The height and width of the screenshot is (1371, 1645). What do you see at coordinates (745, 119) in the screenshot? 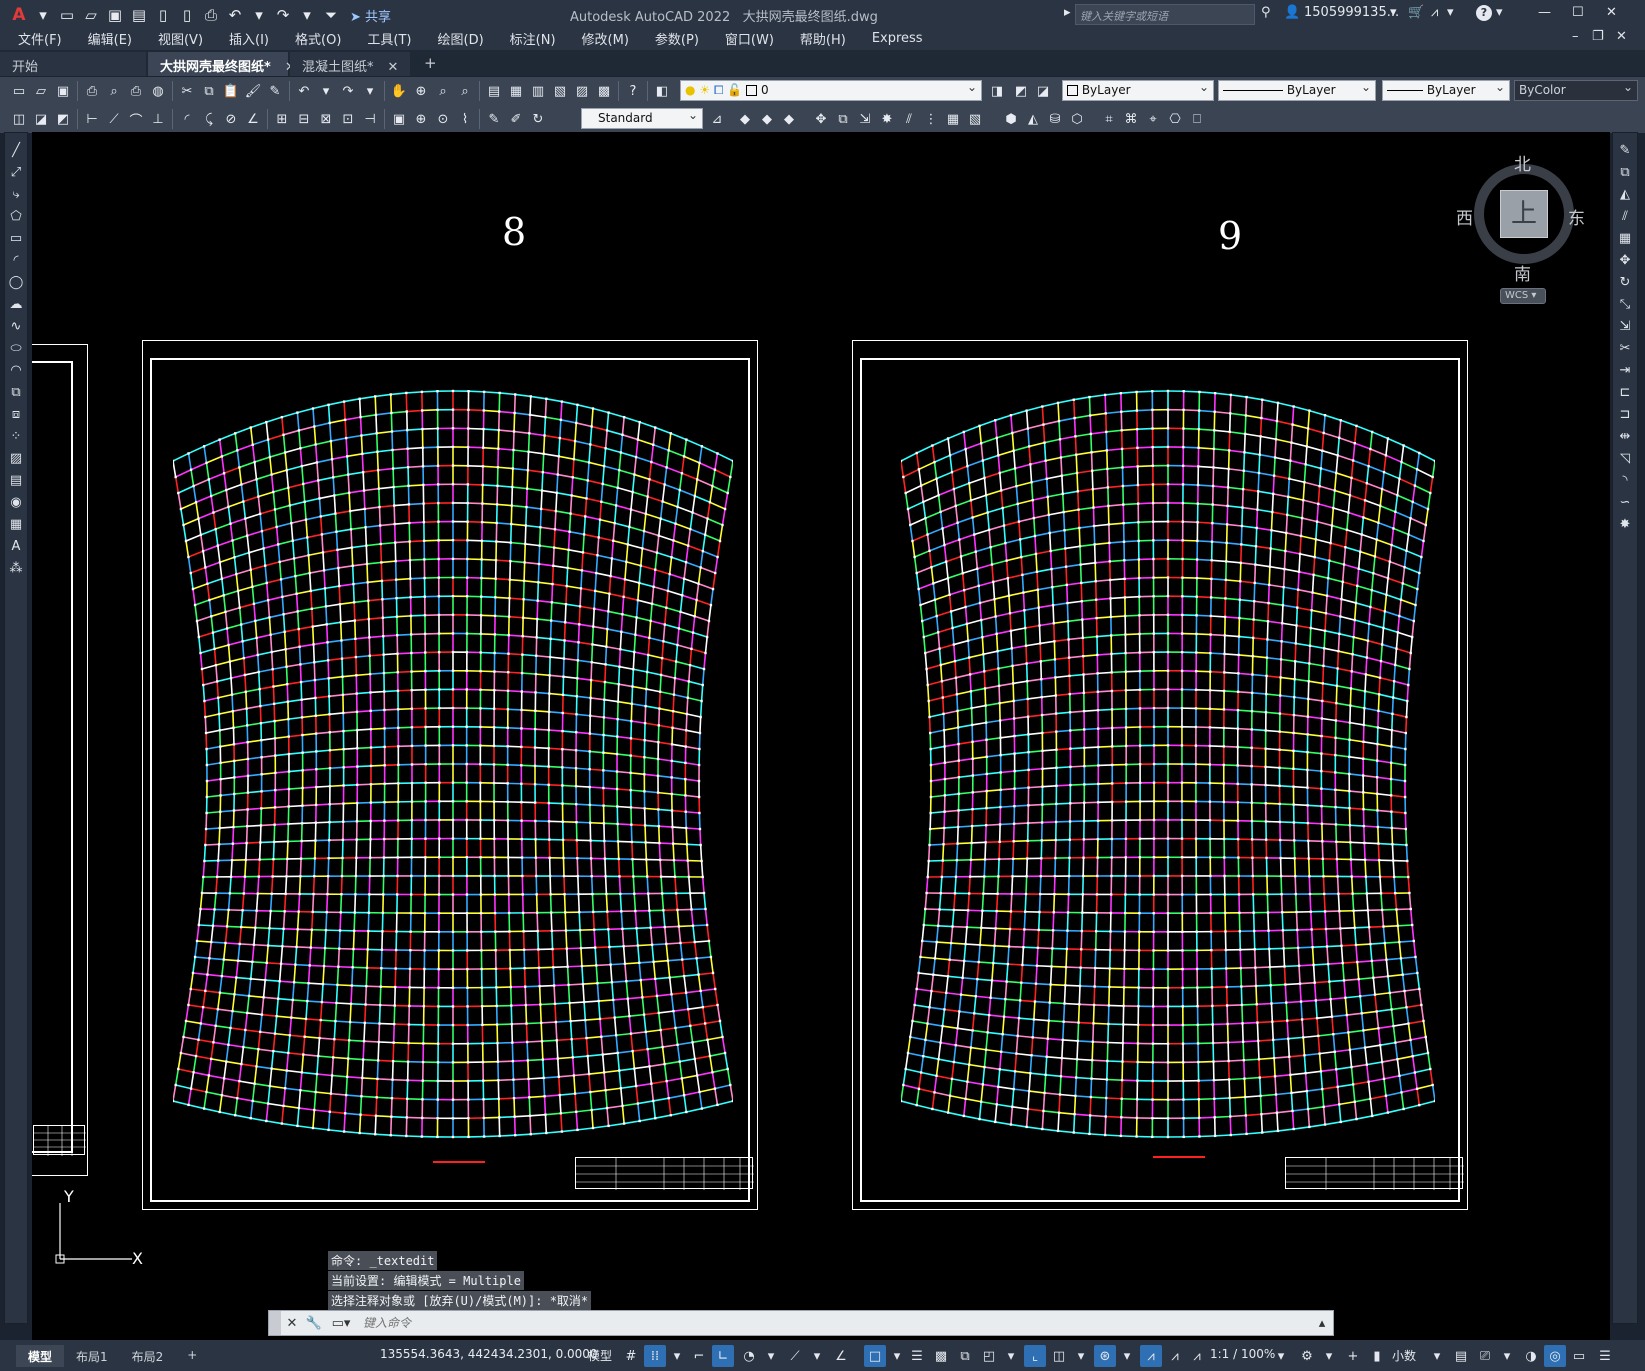
I see `view-top-icon: ◆` at bounding box center [745, 119].